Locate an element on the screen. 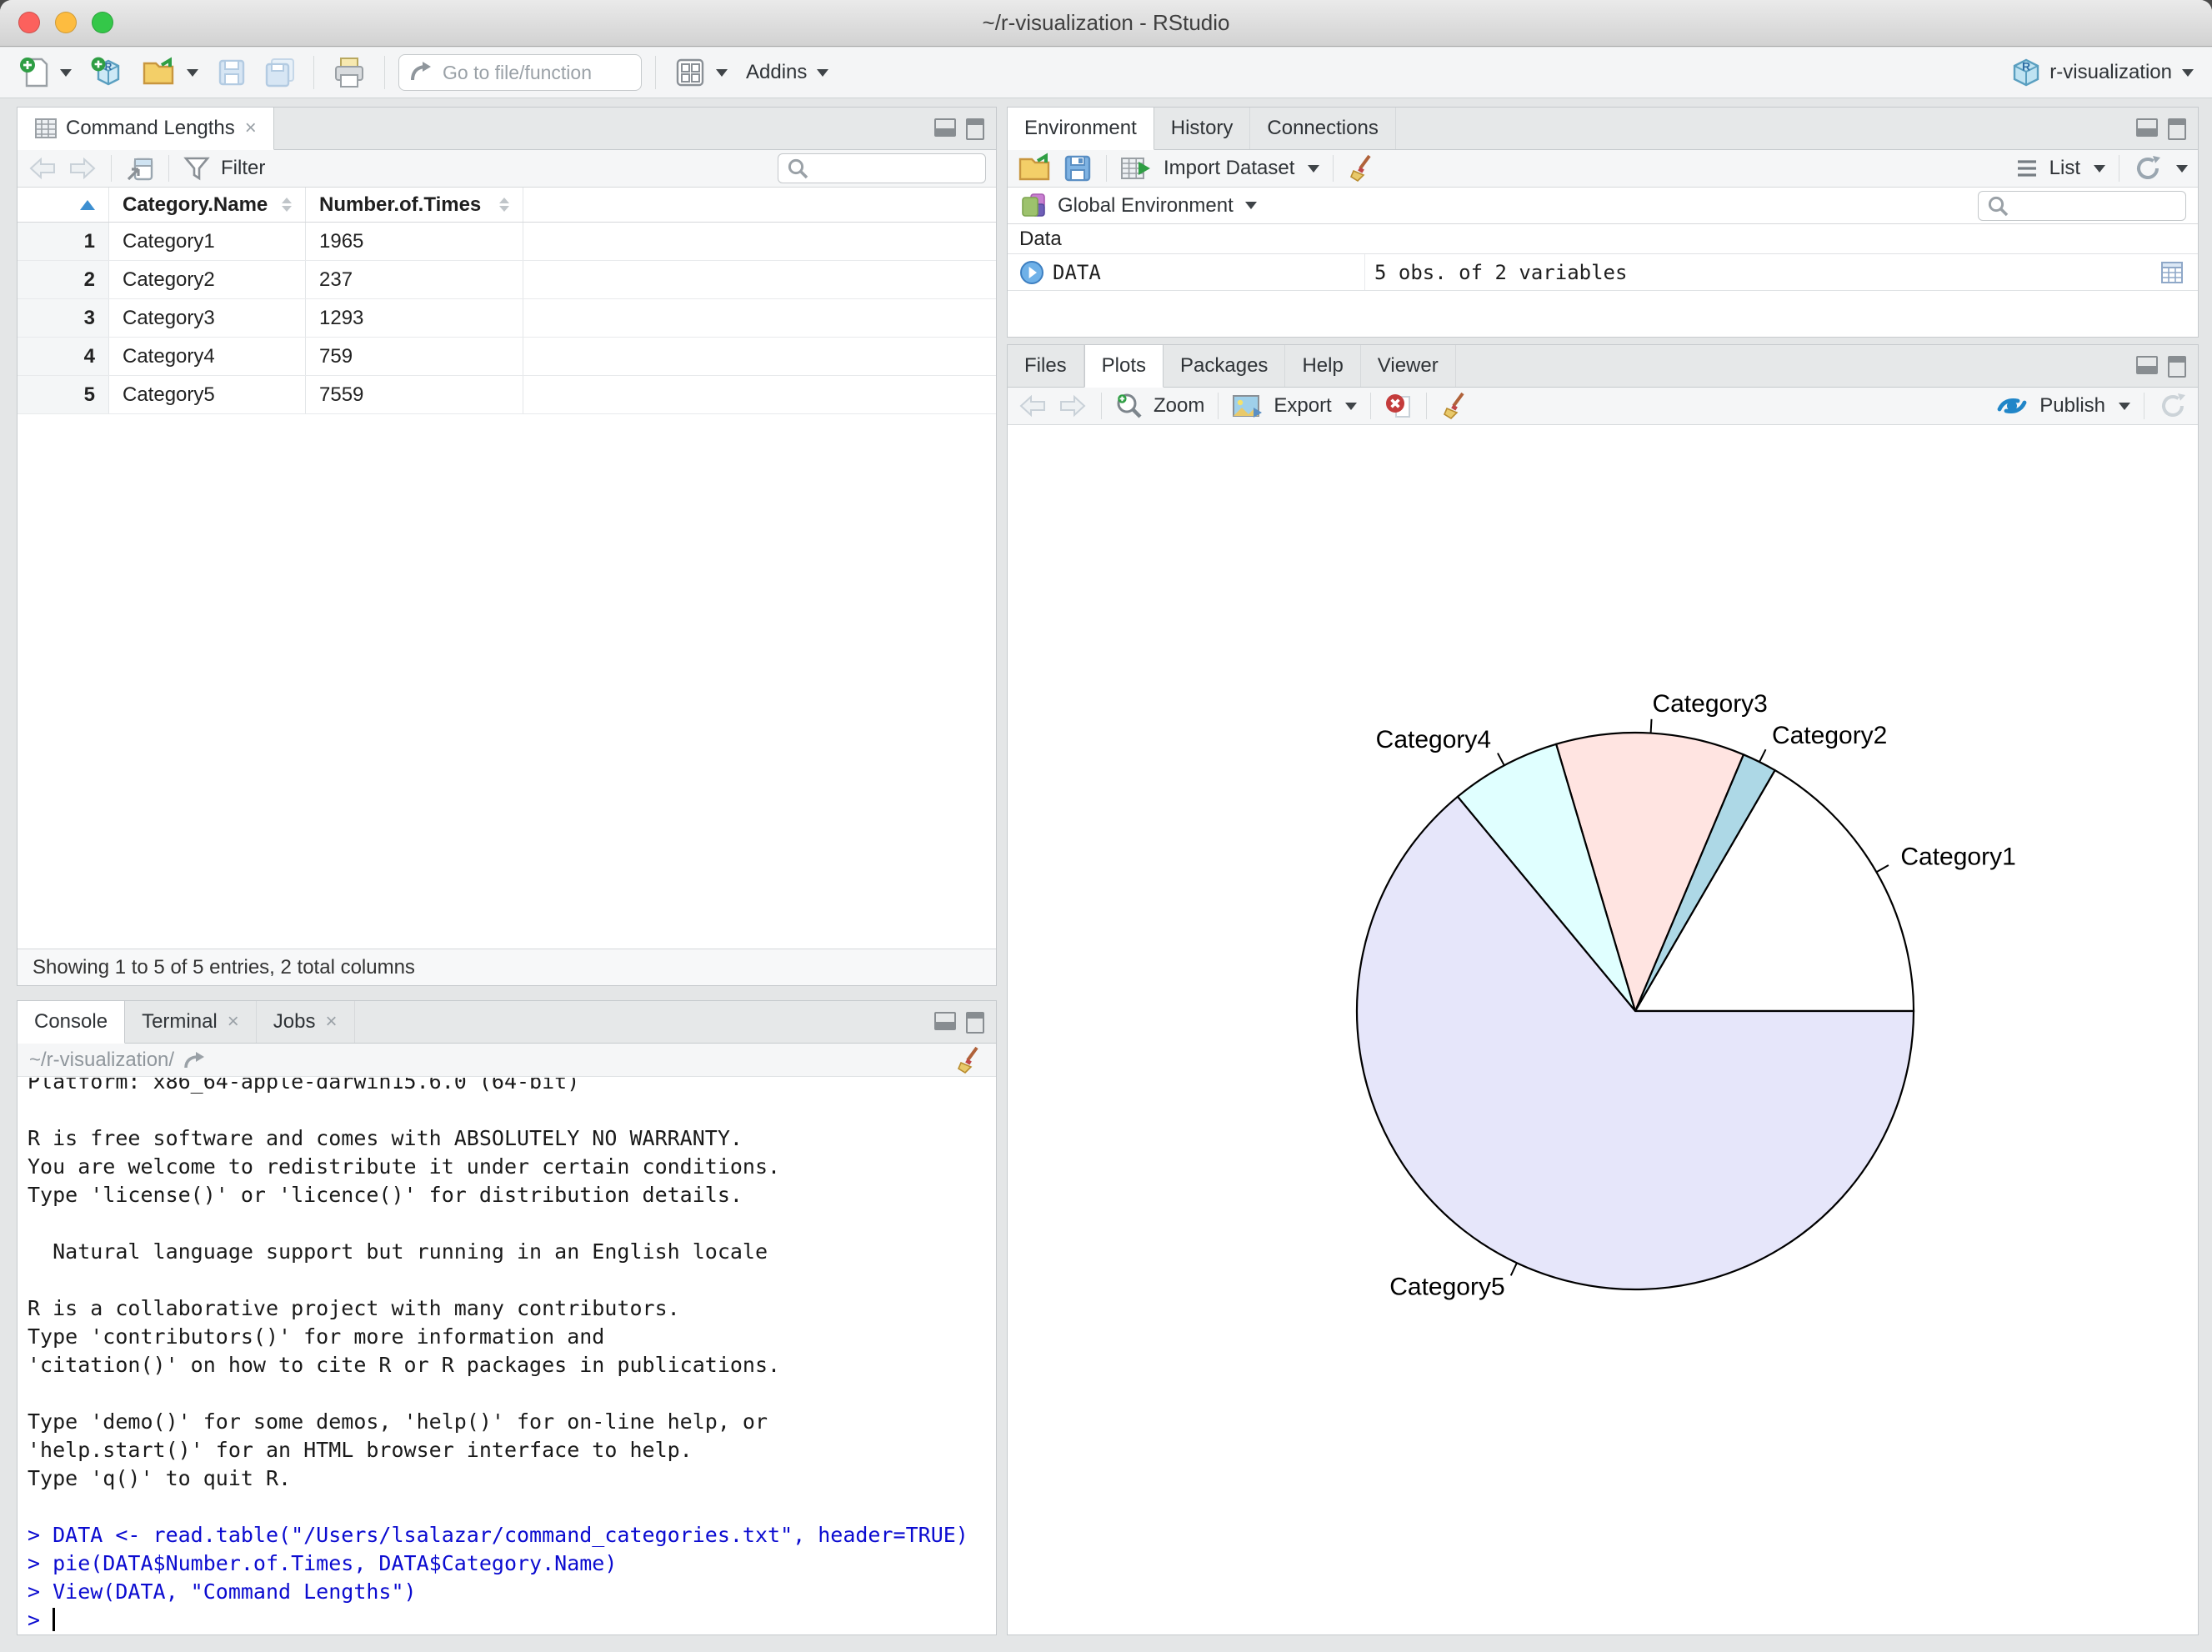 The width and height of the screenshot is (2212, 1652). close-button is located at coordinates (29, 22).